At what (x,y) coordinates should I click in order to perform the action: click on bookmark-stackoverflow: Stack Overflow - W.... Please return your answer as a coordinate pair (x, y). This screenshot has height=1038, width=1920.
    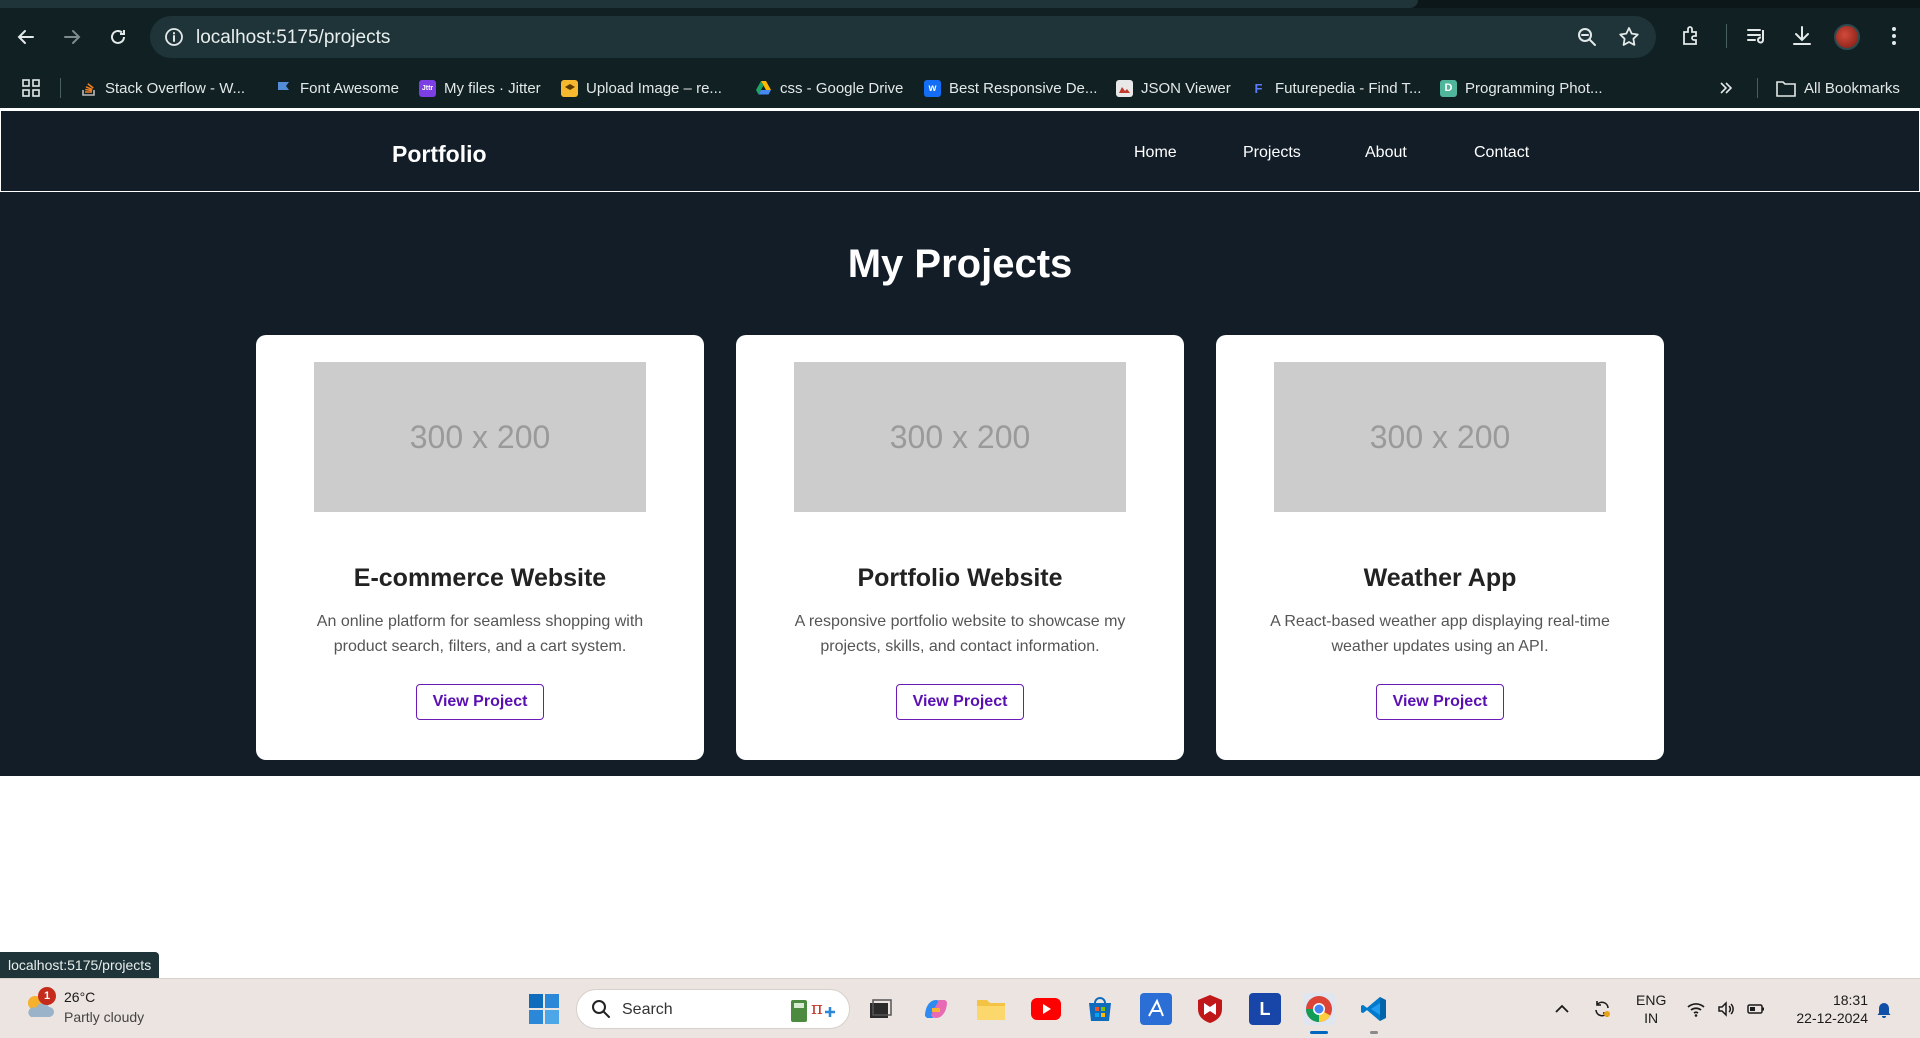
    Looking at the image, I should click on (162, 88).